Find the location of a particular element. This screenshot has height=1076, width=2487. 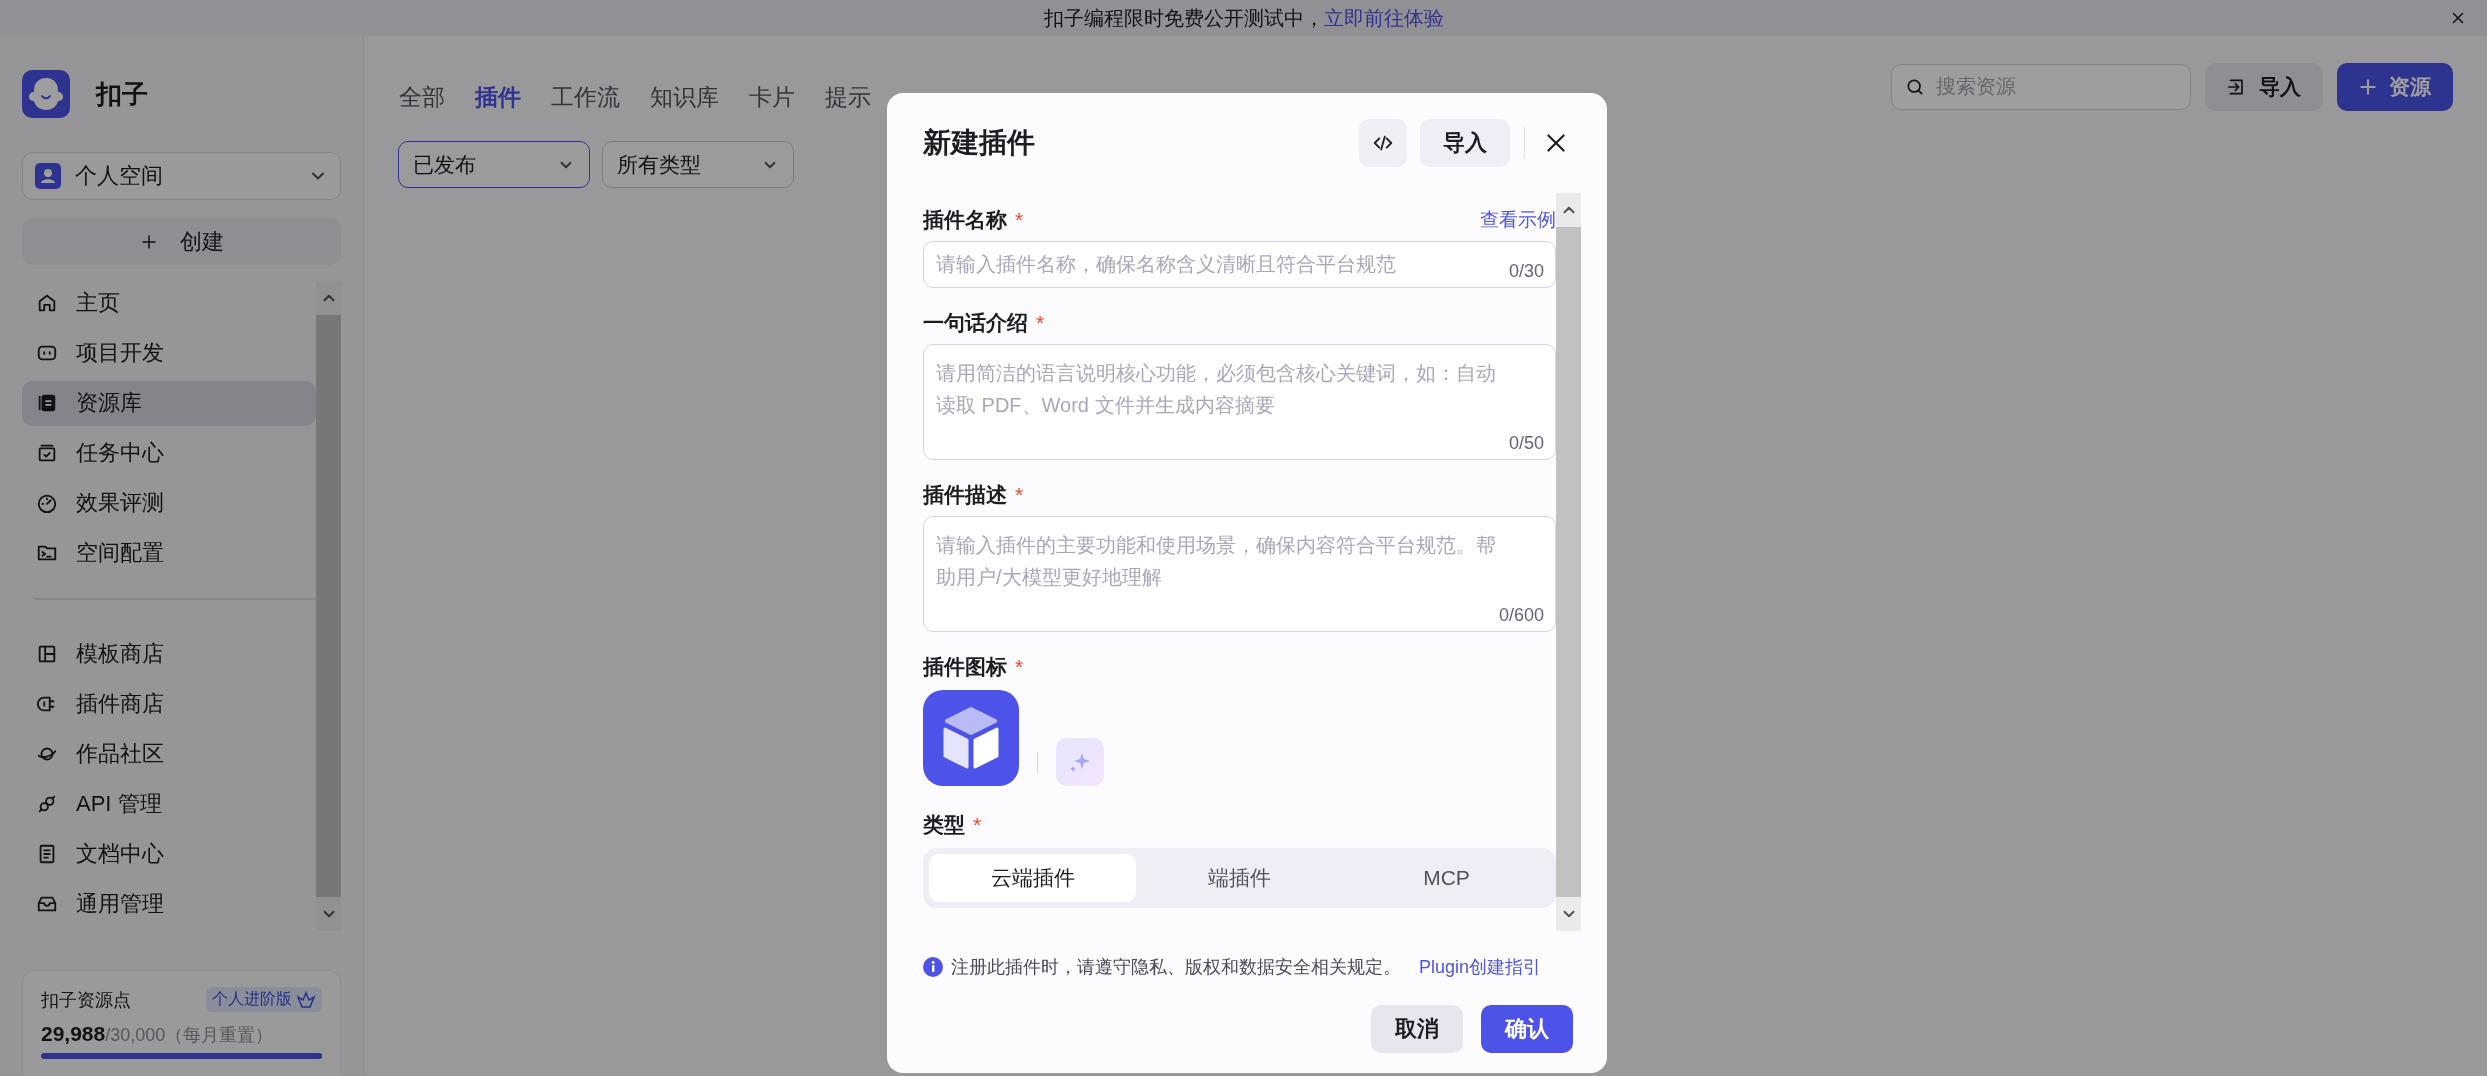

nav-item: 任务中心 is located at coordinates (169, 453).